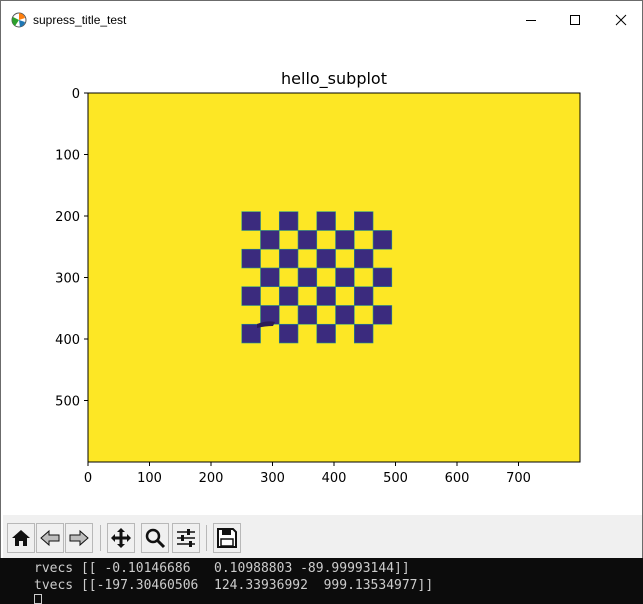 Image resolution: width=643 pixels, height=604 pixels. I want to click on x-tick-label: 0, so click(88, 478).